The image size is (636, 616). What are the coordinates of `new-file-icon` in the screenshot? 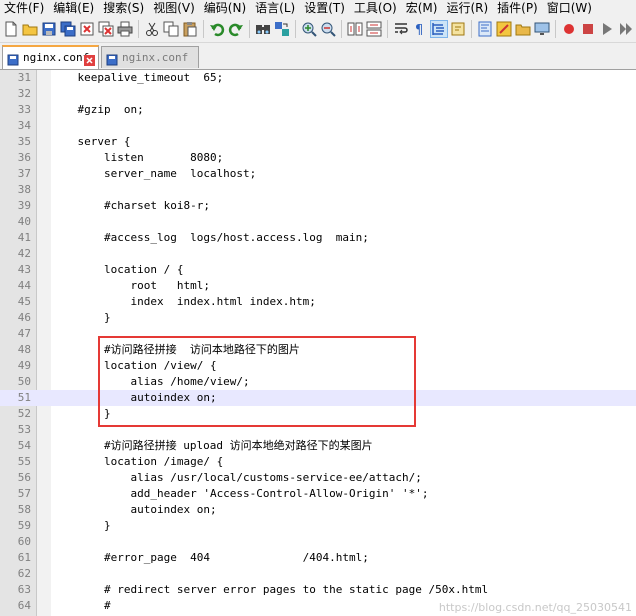 It's located at (11, 29).